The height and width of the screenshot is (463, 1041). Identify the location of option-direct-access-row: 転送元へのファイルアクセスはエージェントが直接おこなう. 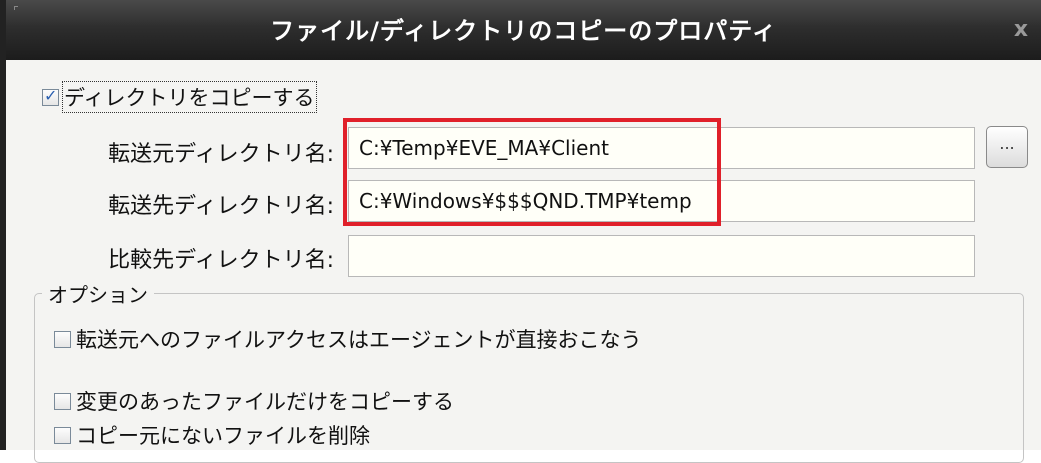
(348, 339).